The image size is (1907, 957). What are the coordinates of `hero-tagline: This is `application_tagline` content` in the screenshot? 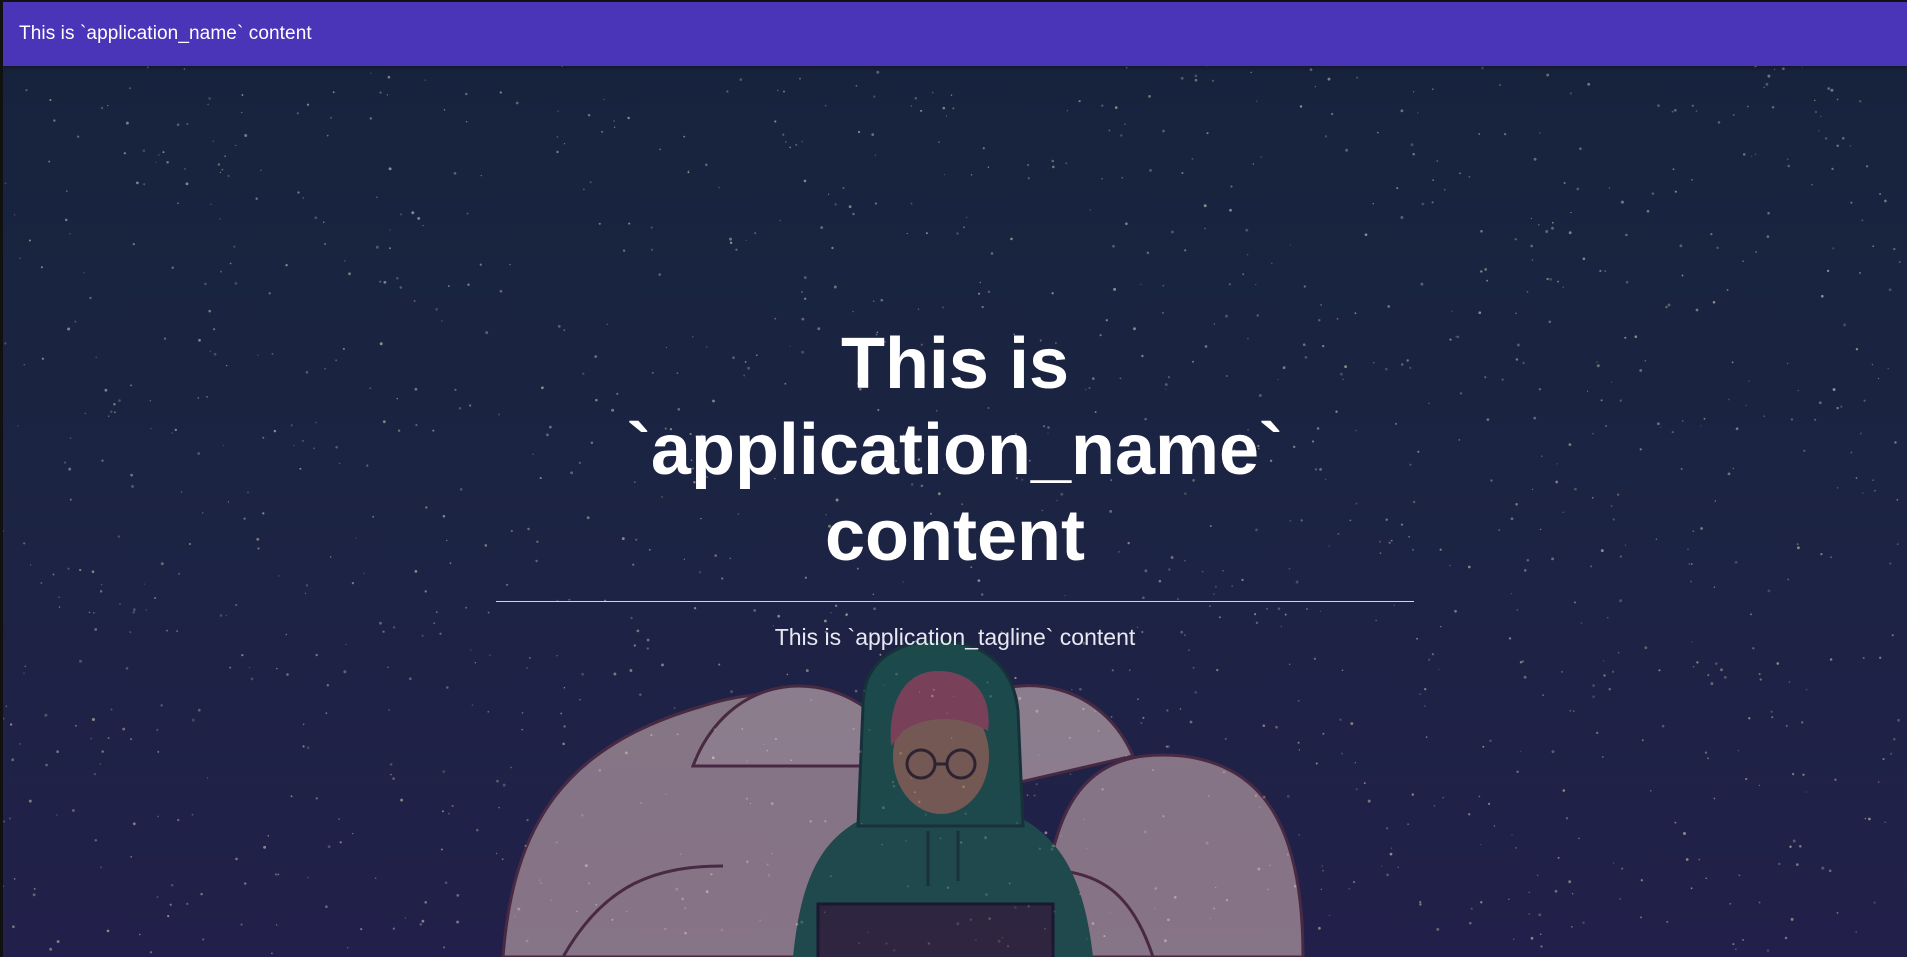 It's located at (955, 637).